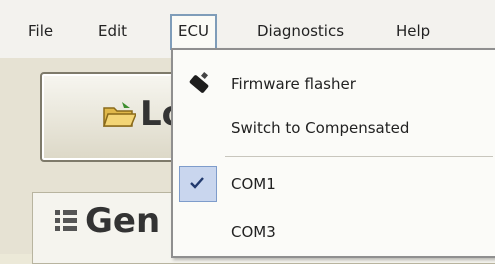 The image size is (495, 264). Describe the element at coordinates (320, 128) in the screenshot. I see `switch-compensated-label: Switch to Compensated` at that location.